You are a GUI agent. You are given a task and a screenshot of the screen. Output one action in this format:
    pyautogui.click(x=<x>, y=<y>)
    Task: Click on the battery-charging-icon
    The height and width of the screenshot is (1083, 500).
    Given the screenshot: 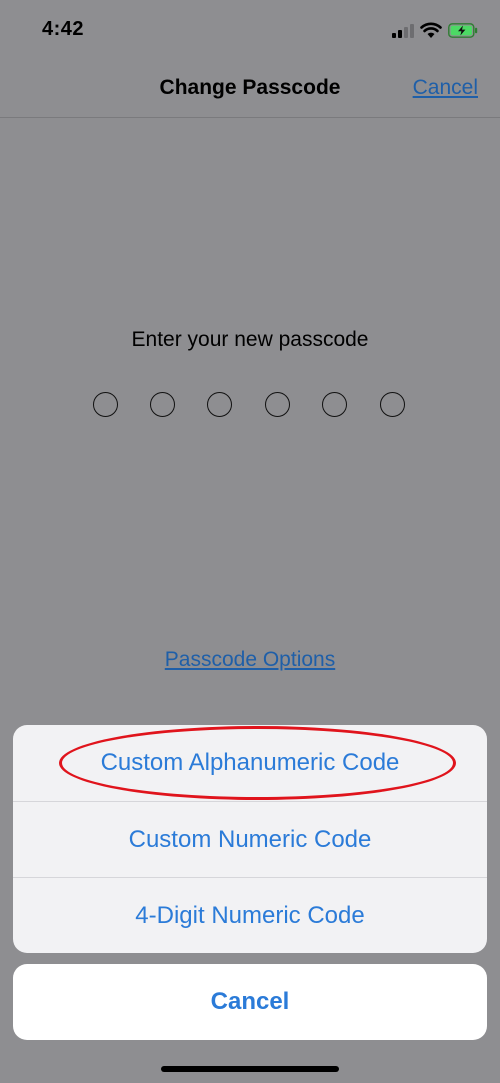 What is the action you would take?
    pyautogui.click(x=463, y=30)
    